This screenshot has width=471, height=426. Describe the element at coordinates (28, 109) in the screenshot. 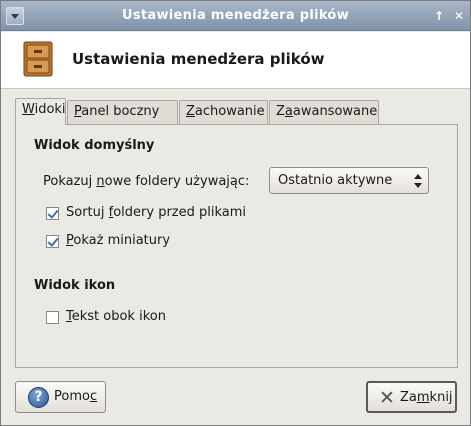

I see `tab-mnemonic: W` at that location.